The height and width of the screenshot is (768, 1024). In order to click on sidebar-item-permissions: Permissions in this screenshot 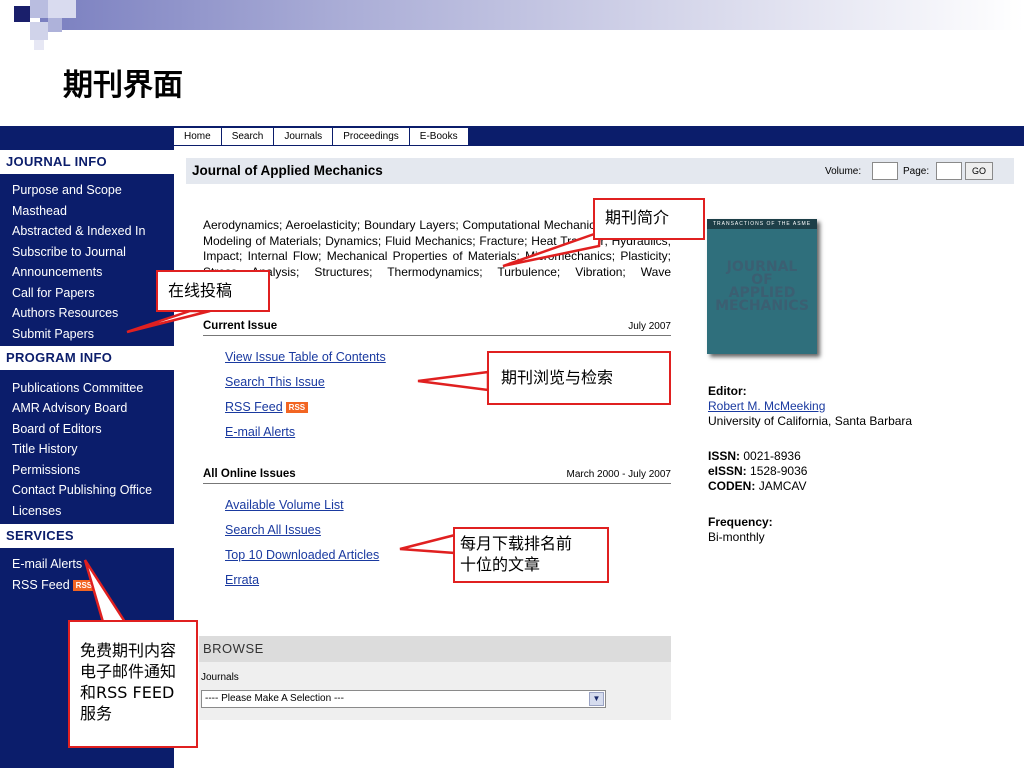, I will do `click(46, 470)`.